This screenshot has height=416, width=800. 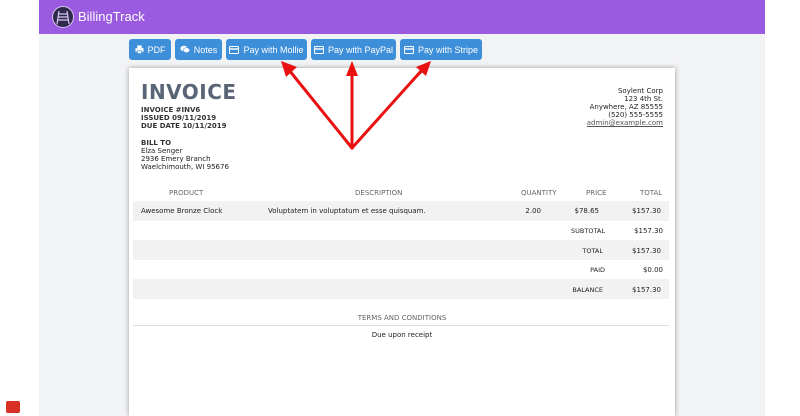 I want to click on column-header-description: DESCRIPTION, so click(x=379, y=193).